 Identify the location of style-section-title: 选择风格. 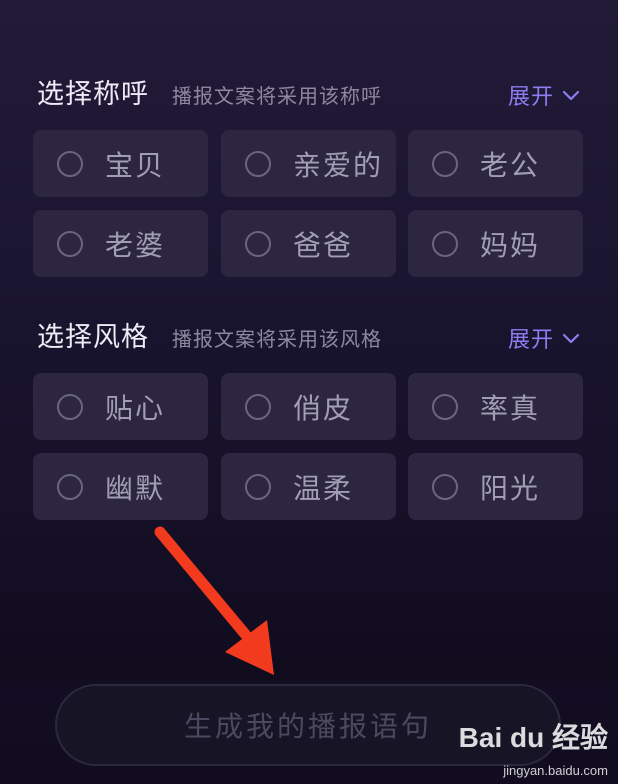
(93, 337).